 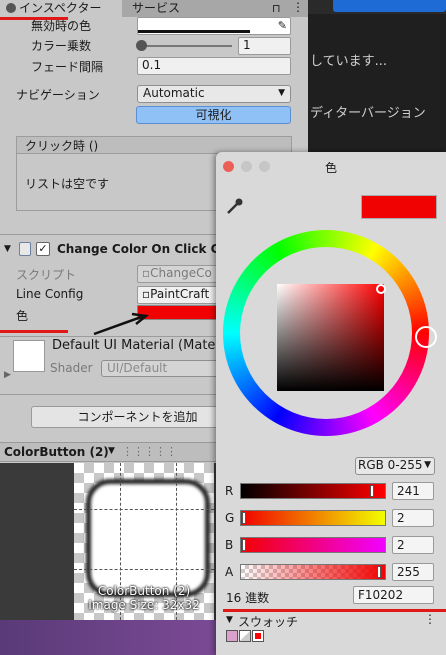 I want to click on component-enabled-checkbox: ✓, so click(x=43, y=249).